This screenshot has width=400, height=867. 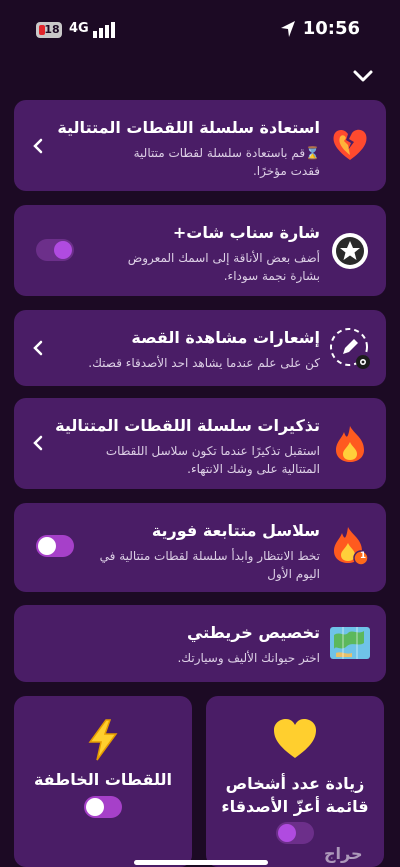 I want to click on star-badge-icon, so click(x=350, y=251).